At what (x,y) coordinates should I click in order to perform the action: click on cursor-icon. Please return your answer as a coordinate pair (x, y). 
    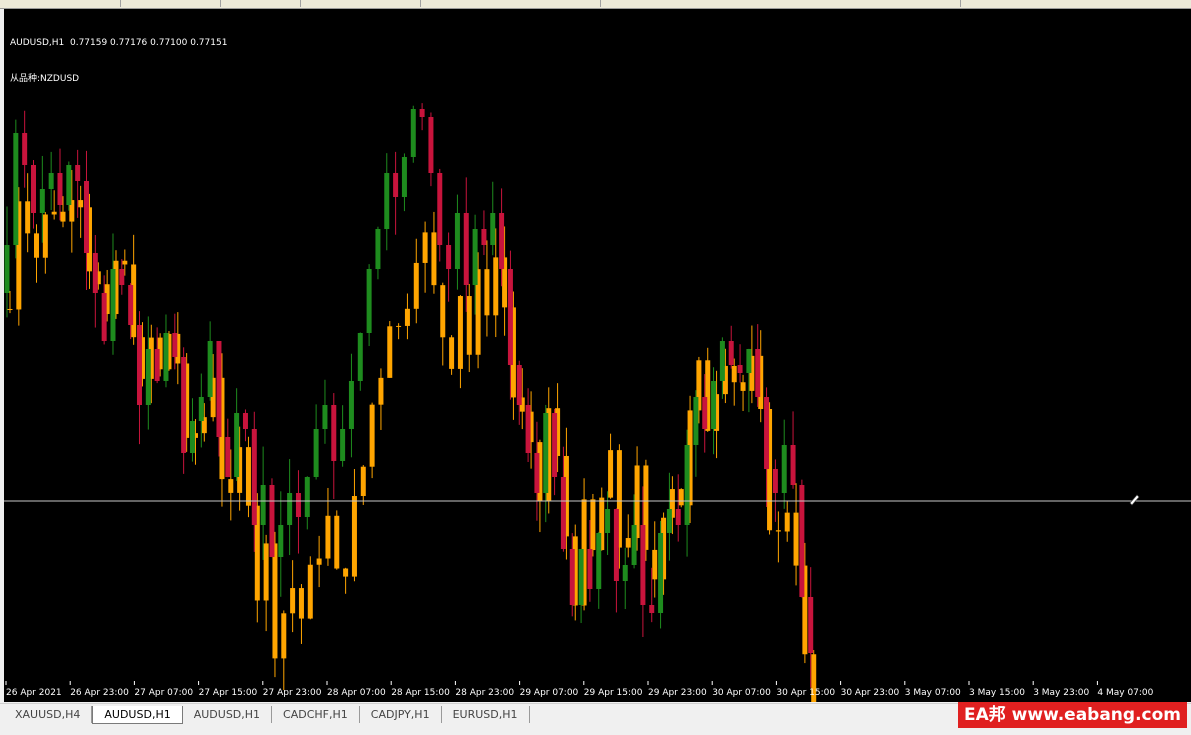
    Looking at the image, I should click on (1134, 500).